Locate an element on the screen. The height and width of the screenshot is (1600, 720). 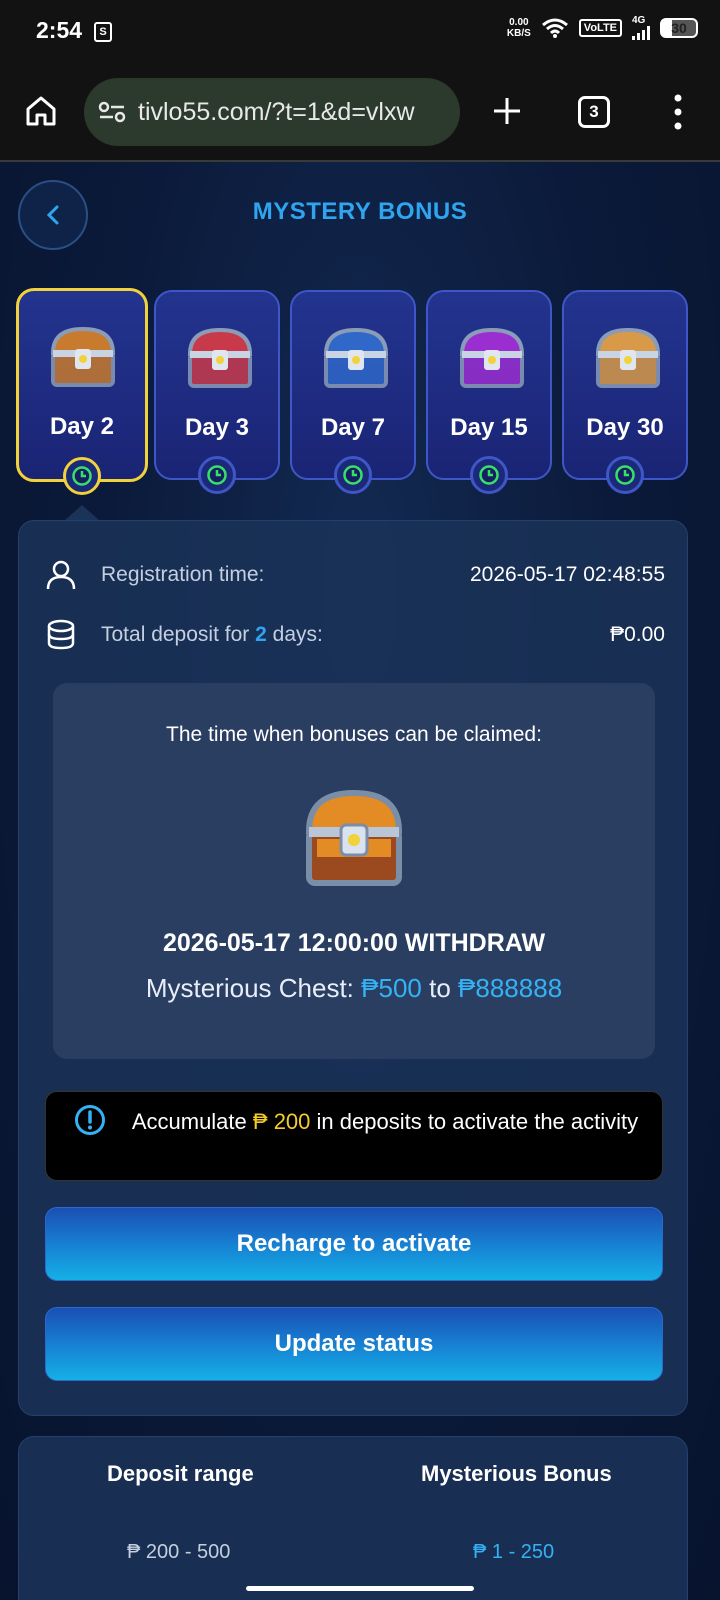
active-day-pointer is located at coordinates (82, 513).